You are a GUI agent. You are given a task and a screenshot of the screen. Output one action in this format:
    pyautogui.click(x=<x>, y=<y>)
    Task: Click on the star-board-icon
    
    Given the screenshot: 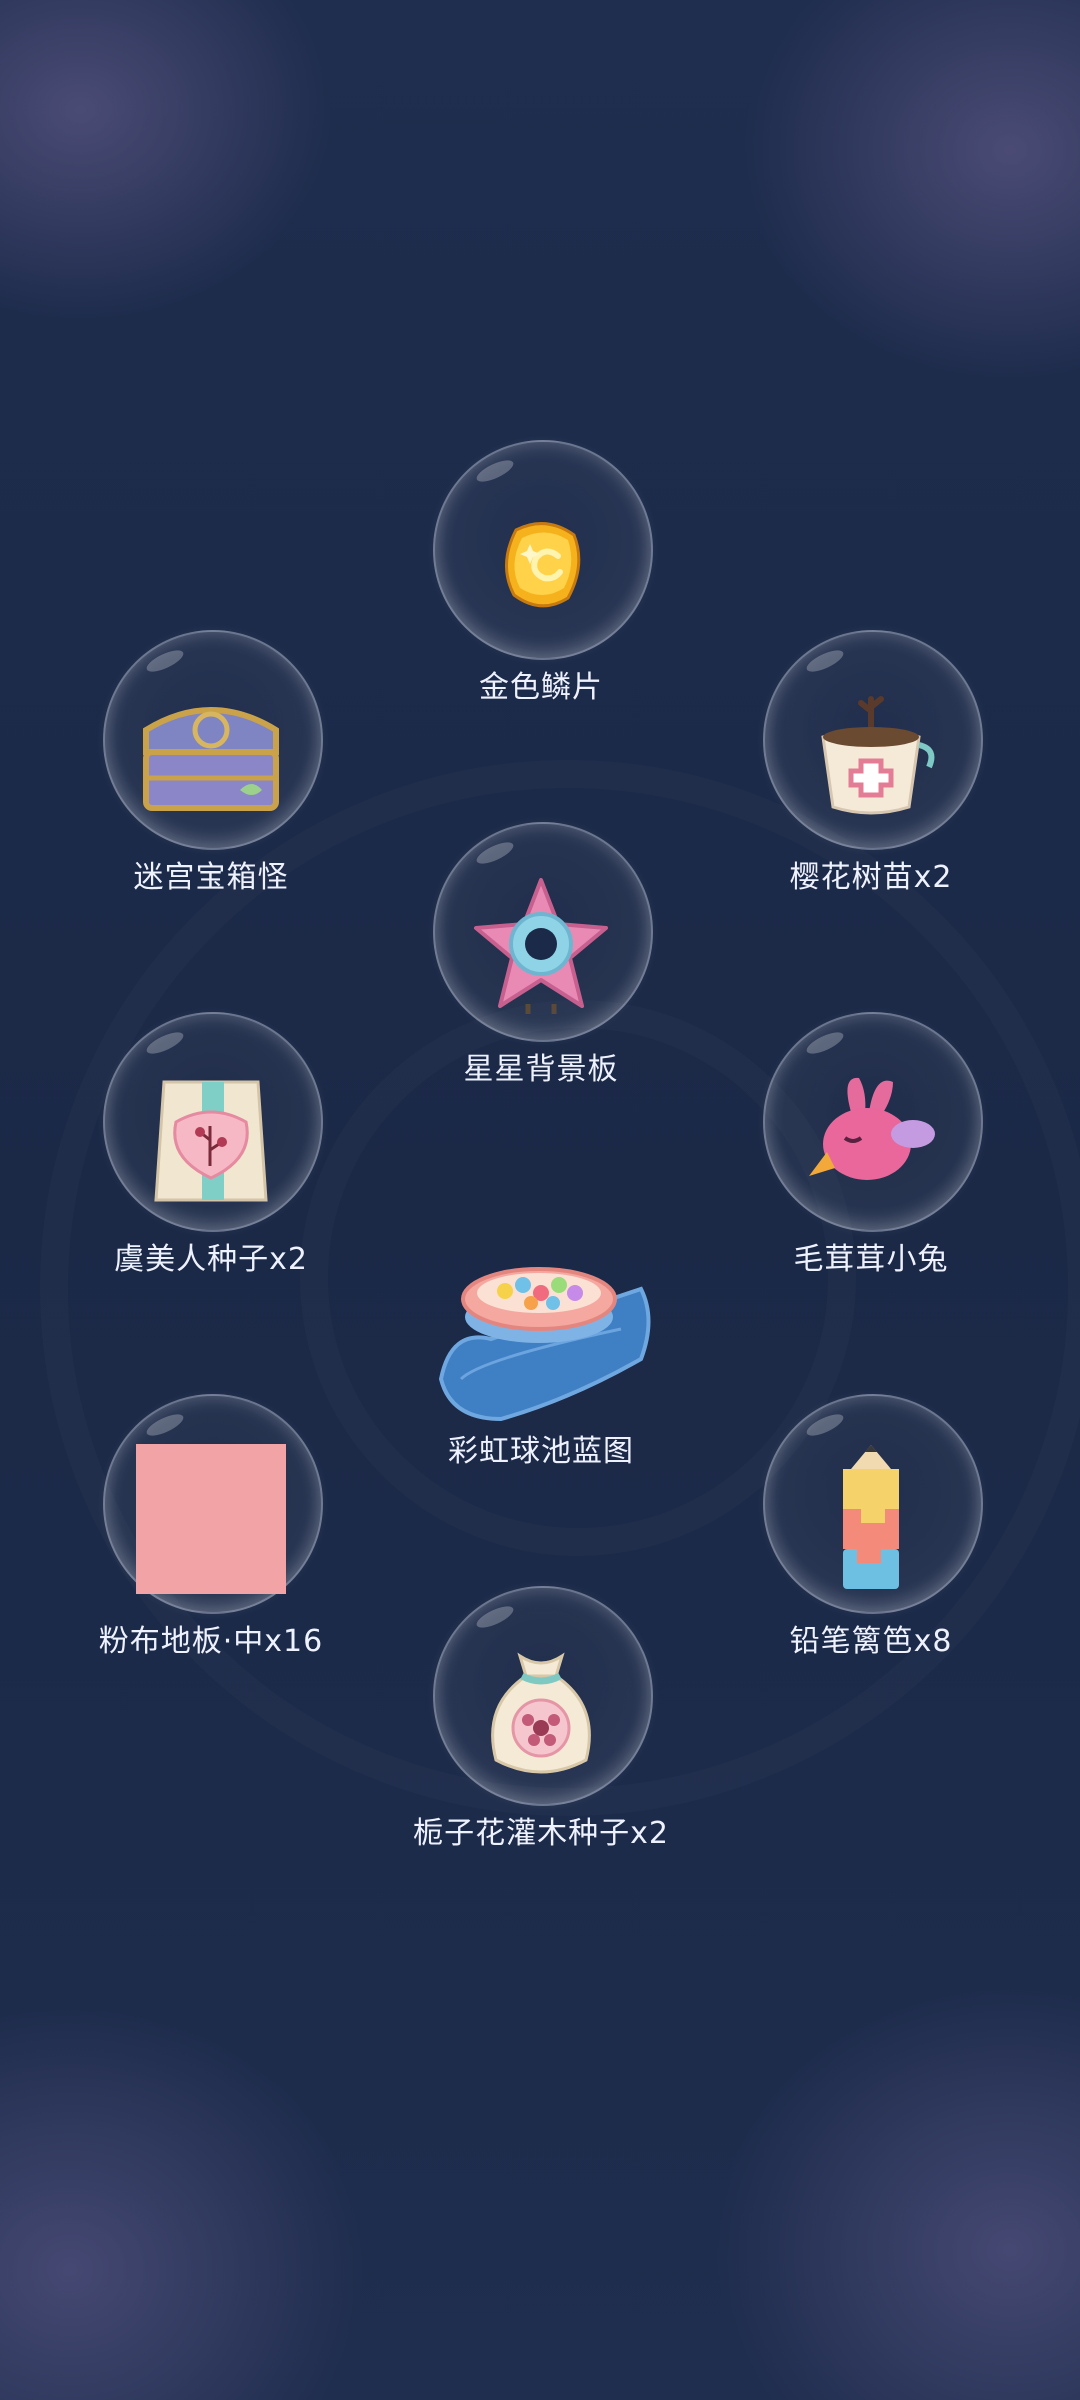 What is the action you would take?
    pyautogui.click(x=541, y=946)
    